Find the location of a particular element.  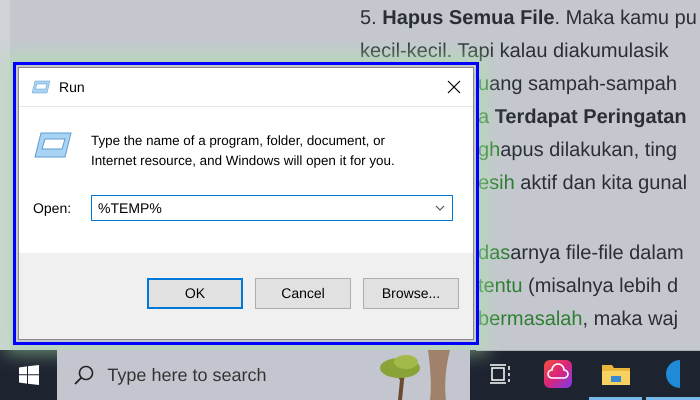

browser-icon is located at coordinates (673, 374).